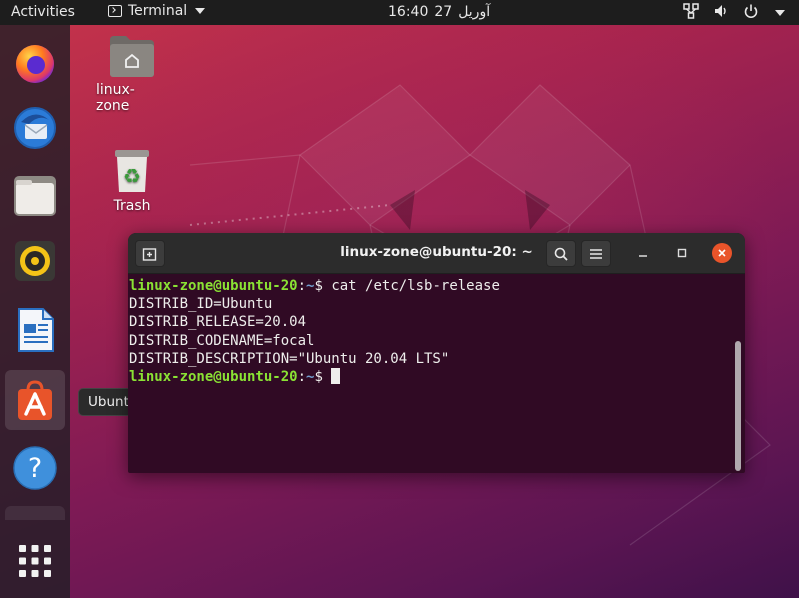 This screenshot has height=598, width=799. I want to click on output-line: DISTRIB_CODENAME=focal, so click(222, 340).